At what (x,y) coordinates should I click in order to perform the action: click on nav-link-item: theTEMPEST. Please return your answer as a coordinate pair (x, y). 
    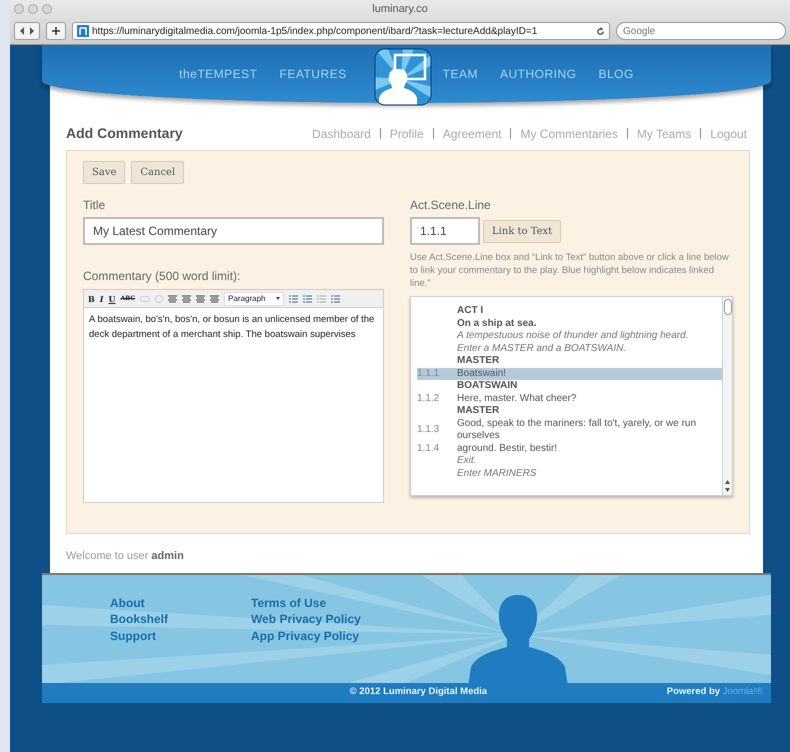
    Looking at the image, I should click on (218, 74).